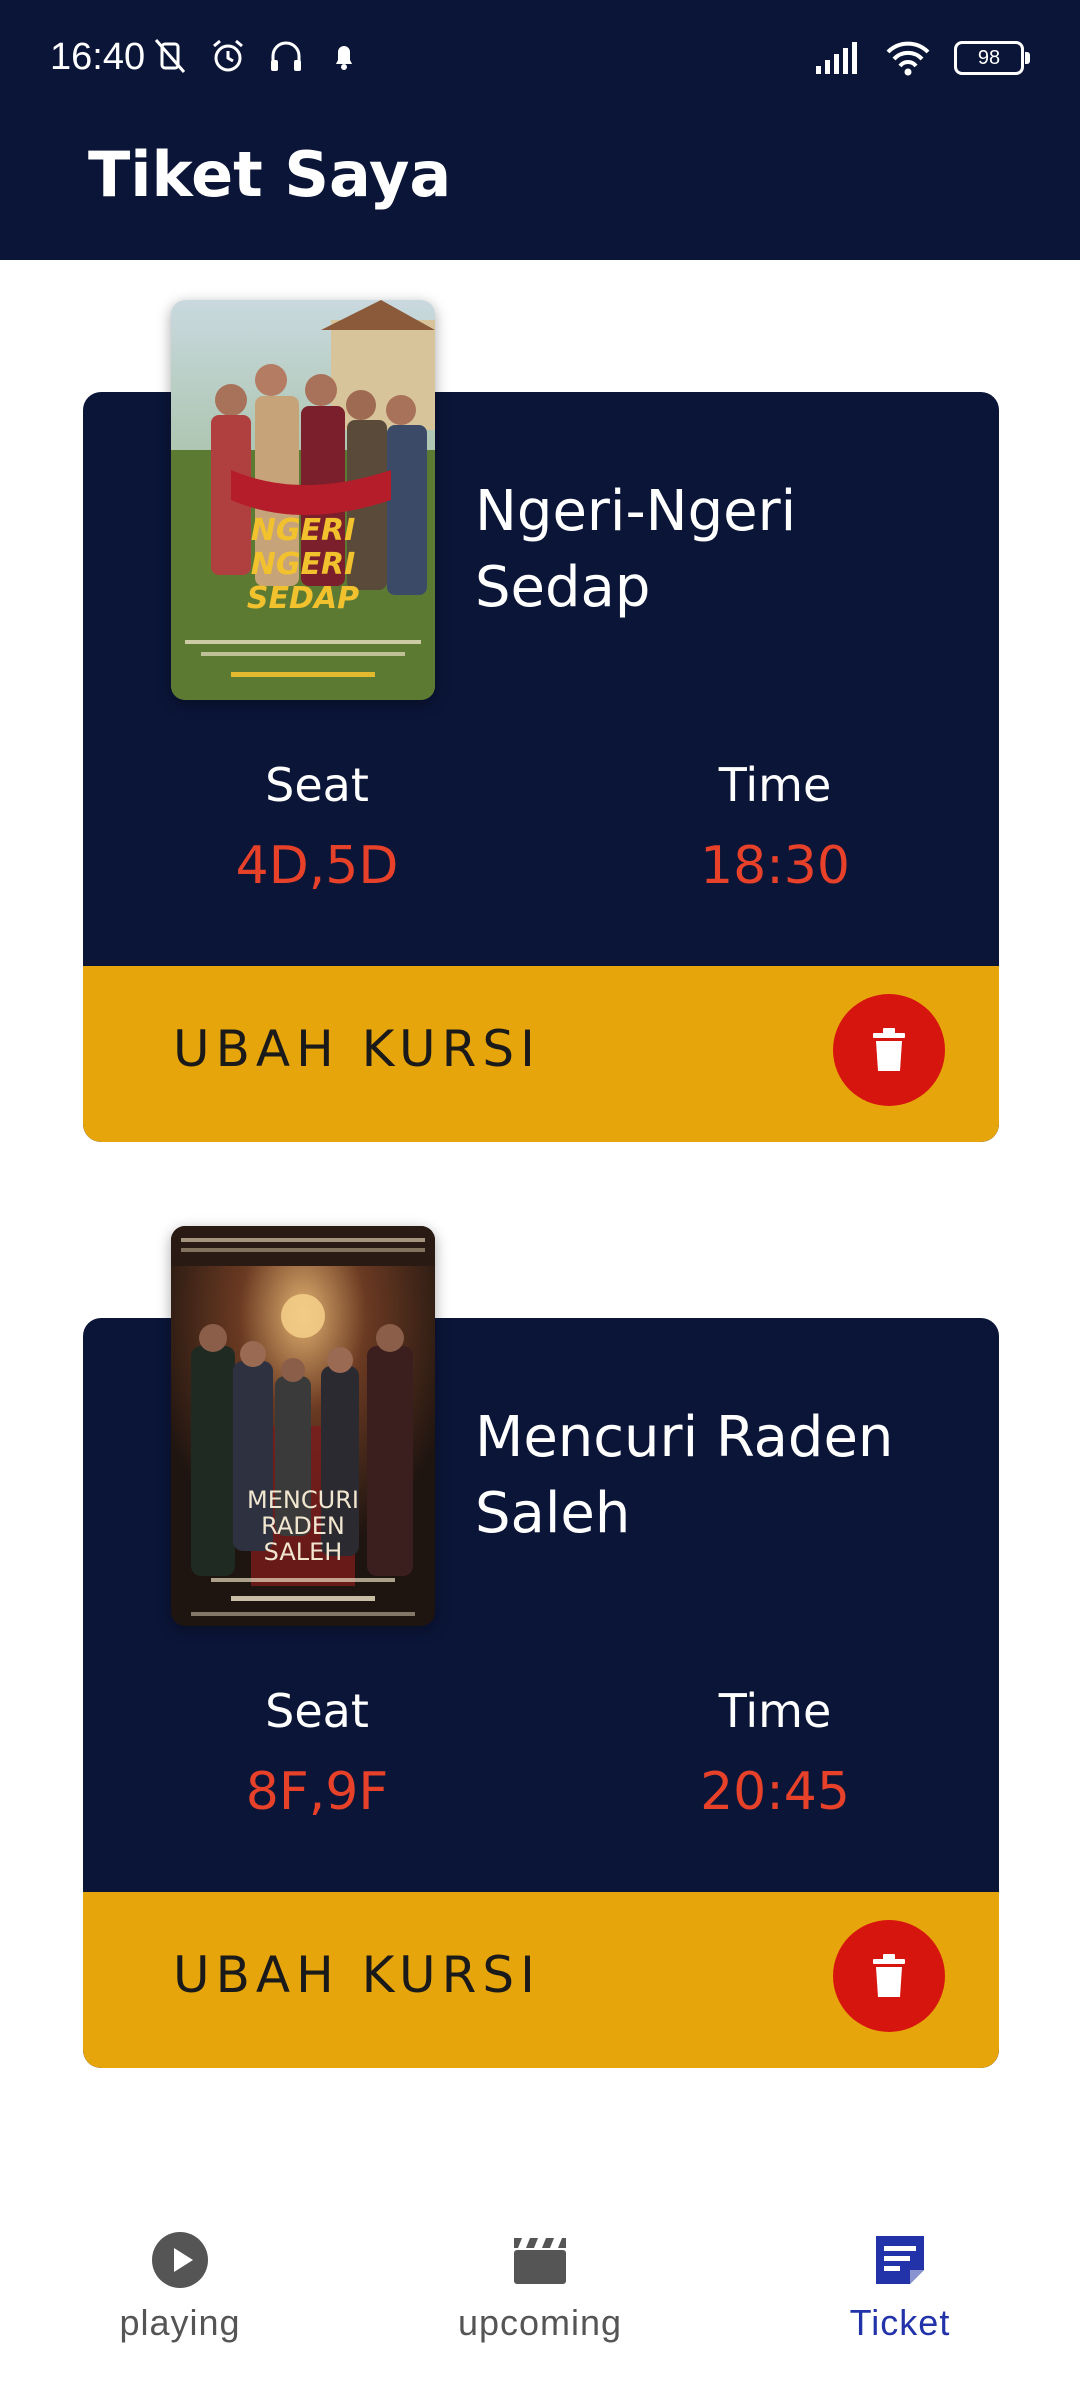 This screenshot has width=1080, height=2400. I want to click on battery-level: 98, so click(989, 57).